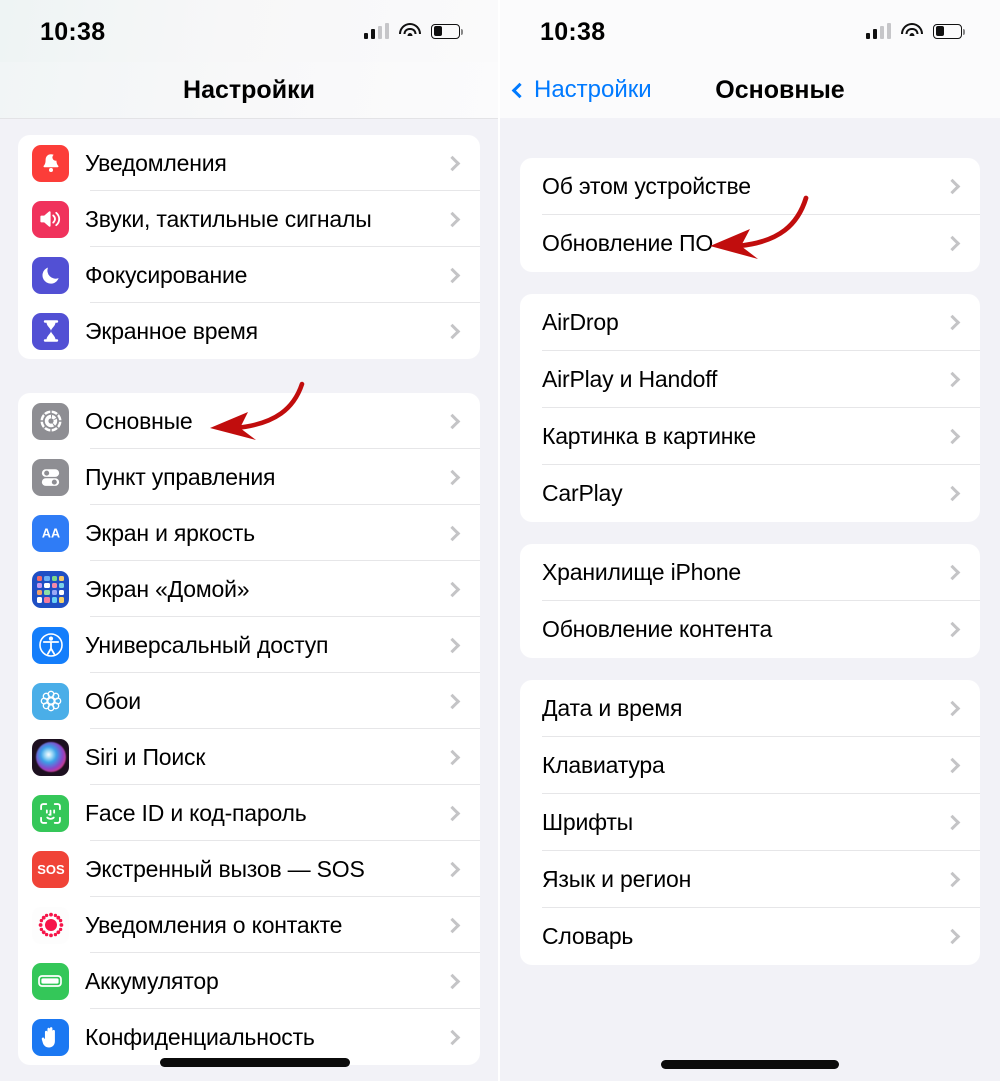  Describe the element at coordinates (750, 572) in the screenshot. I see `settings-row-iphone-storage: Хранилище iPhone` at that location.